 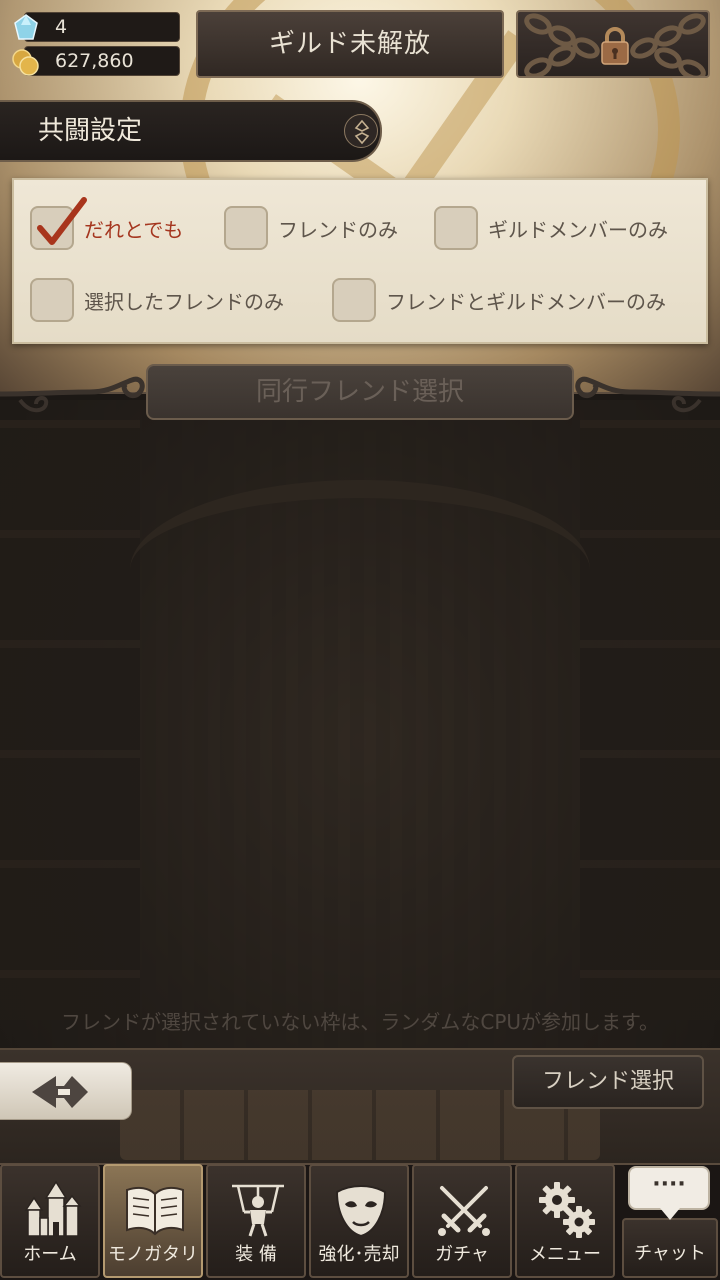 I want to click on nav-label: ガチャ, so click(x=462, y=1254).